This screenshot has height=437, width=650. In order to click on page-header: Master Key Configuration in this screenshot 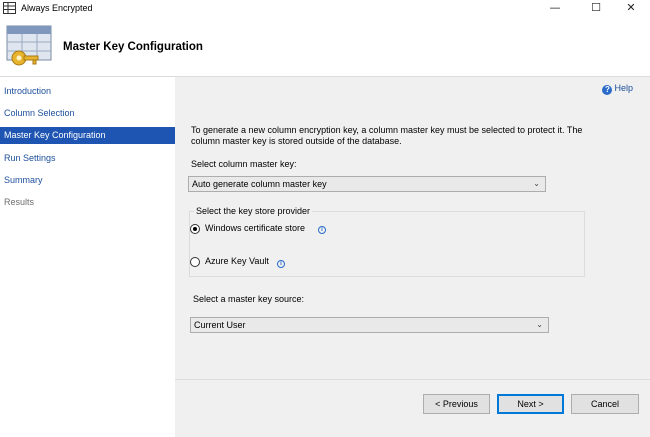, I will do `click(325, 47)`.